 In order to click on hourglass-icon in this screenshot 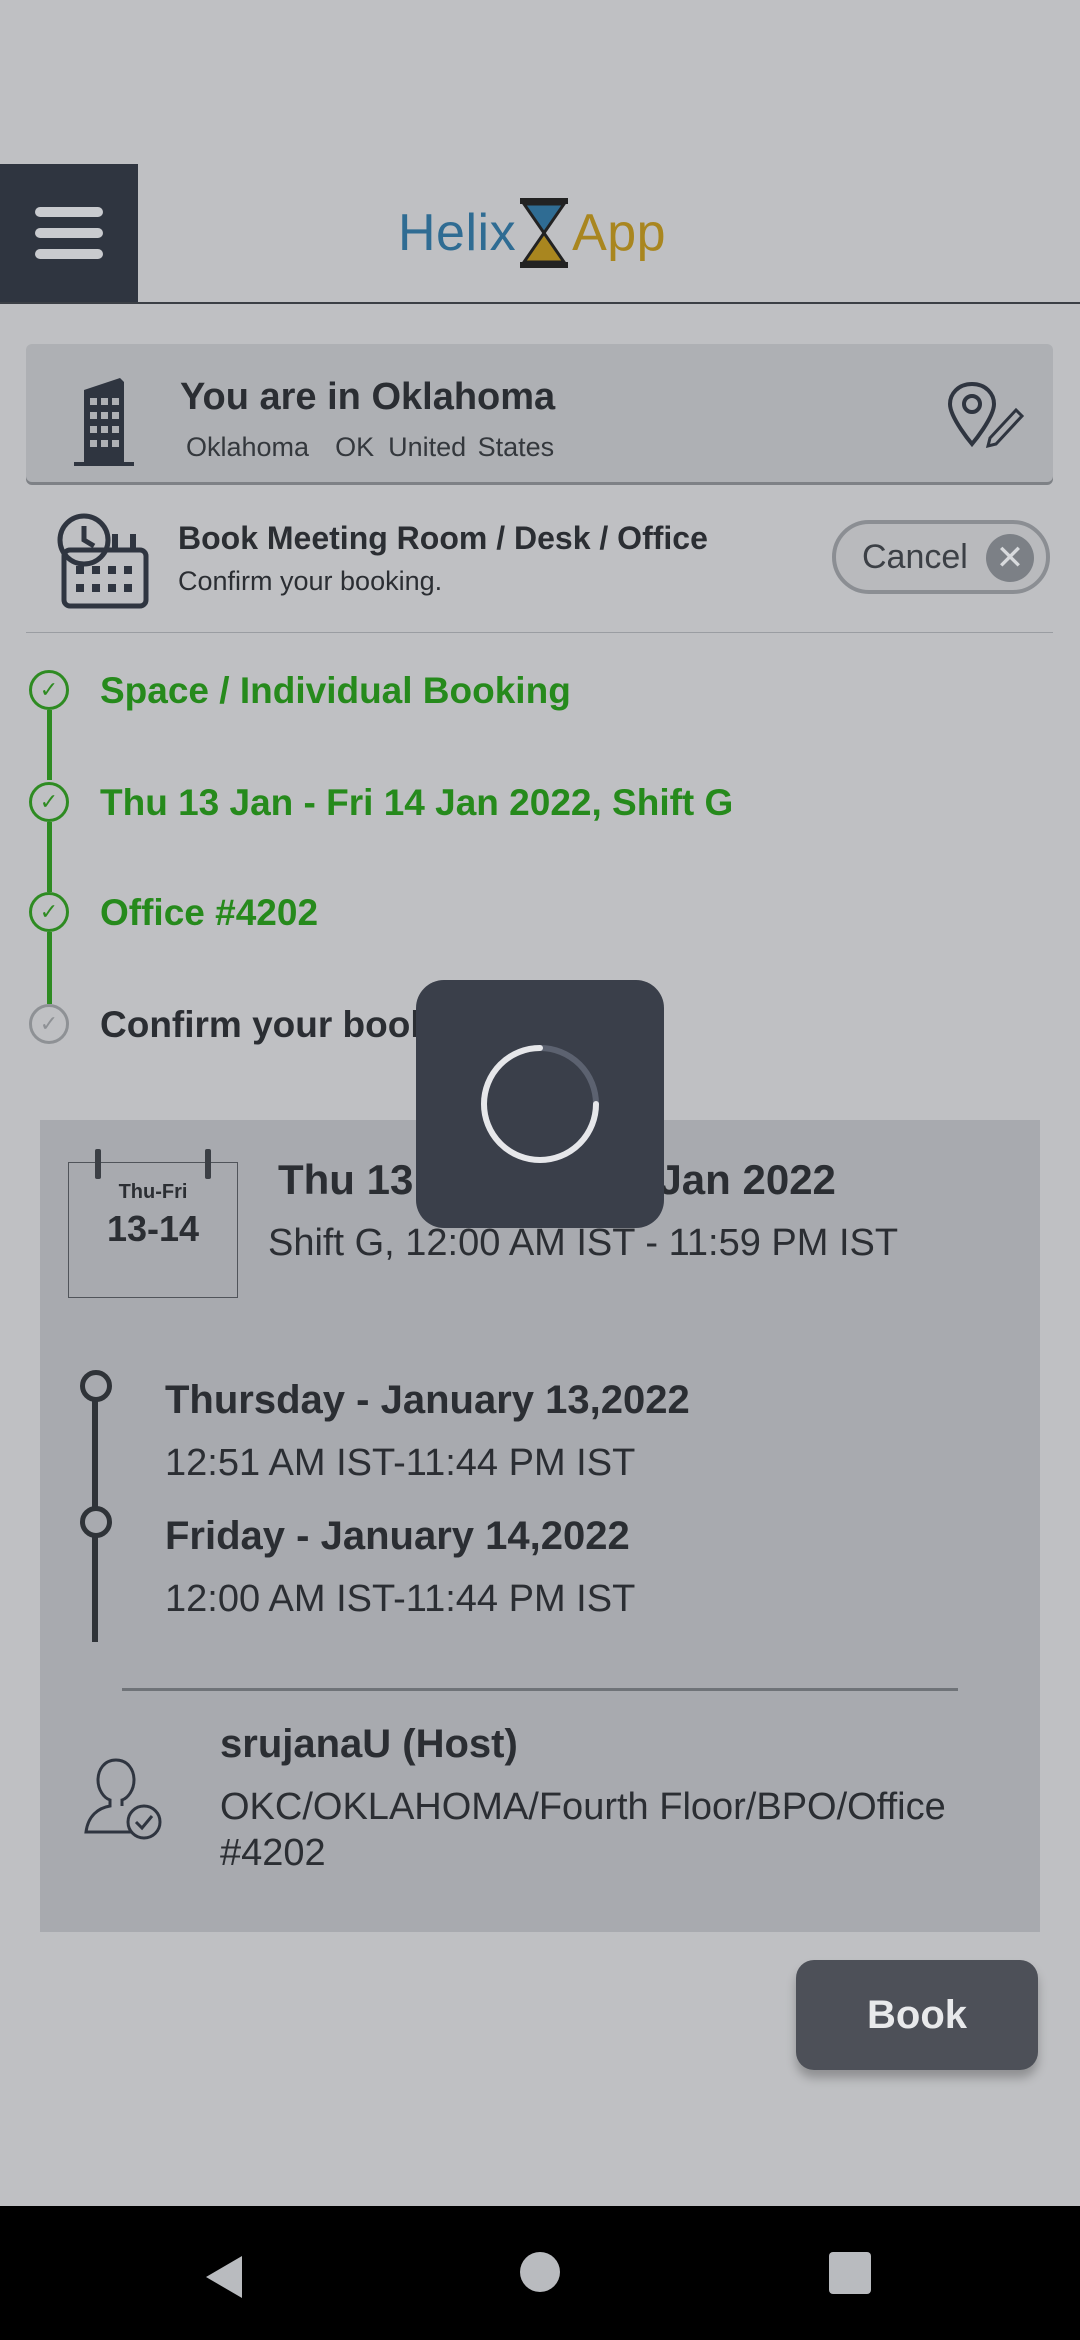, I will do `click(544, 233)`.